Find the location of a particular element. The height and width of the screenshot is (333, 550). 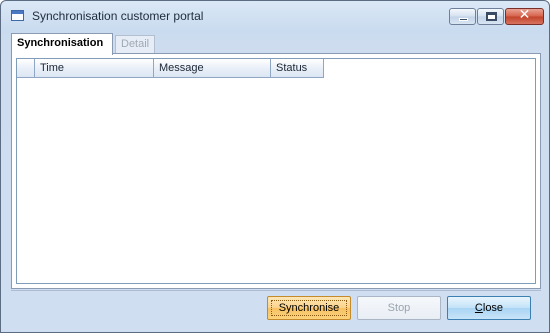

maximize-icon is located at coordinates (491, 16).